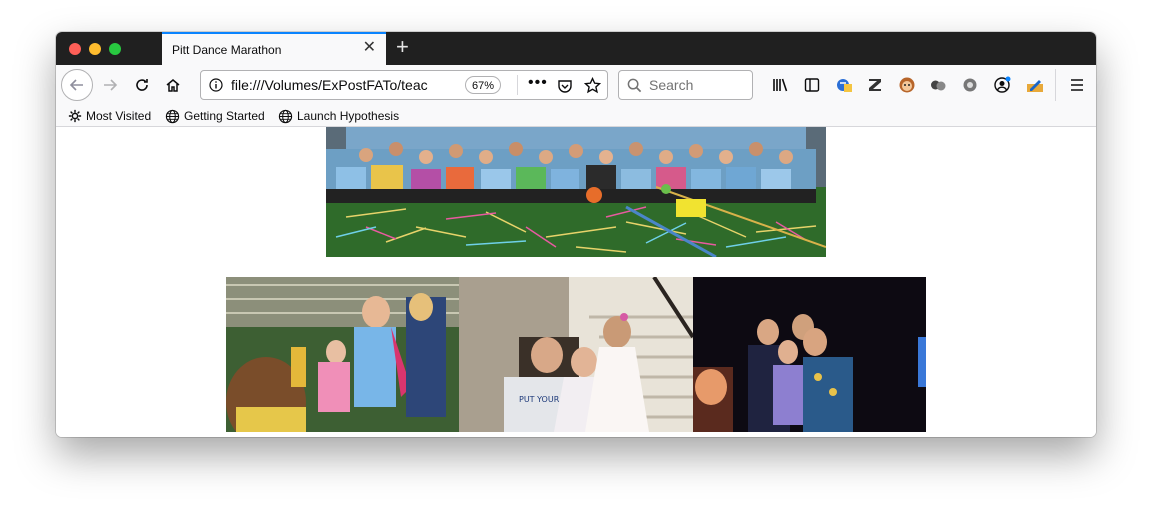 The width and height of the screenshot is (1152, 518). I want to click on bookmark-launch-hypothesis: Launch Hypothesis, so click(338, 116).